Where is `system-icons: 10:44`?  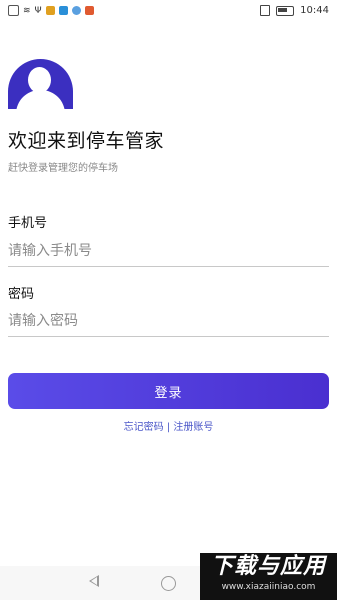 system-icons: 10:44 is located at coordinates (294, 10).